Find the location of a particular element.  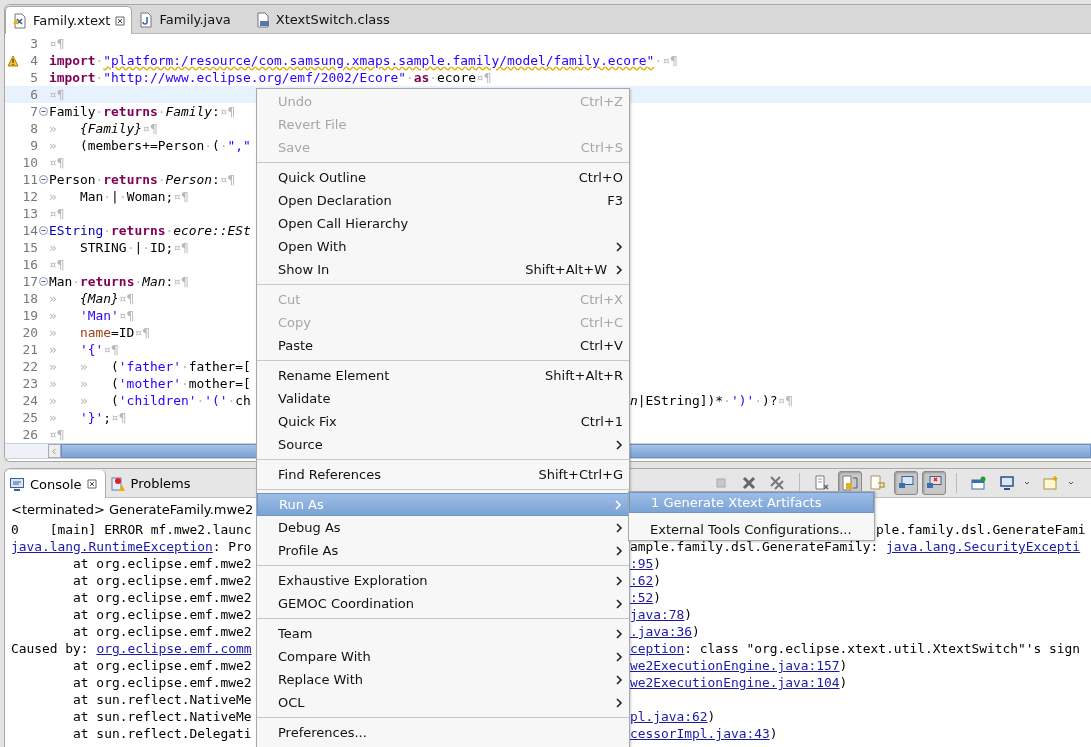

code-text: » Man·|·Woman;¤¶ is located at coordinates (119, 196).